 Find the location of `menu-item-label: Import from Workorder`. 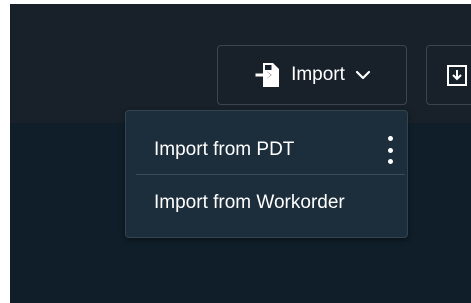

menu-item-label: Import from Workorder is located at coordinates (249, 202).